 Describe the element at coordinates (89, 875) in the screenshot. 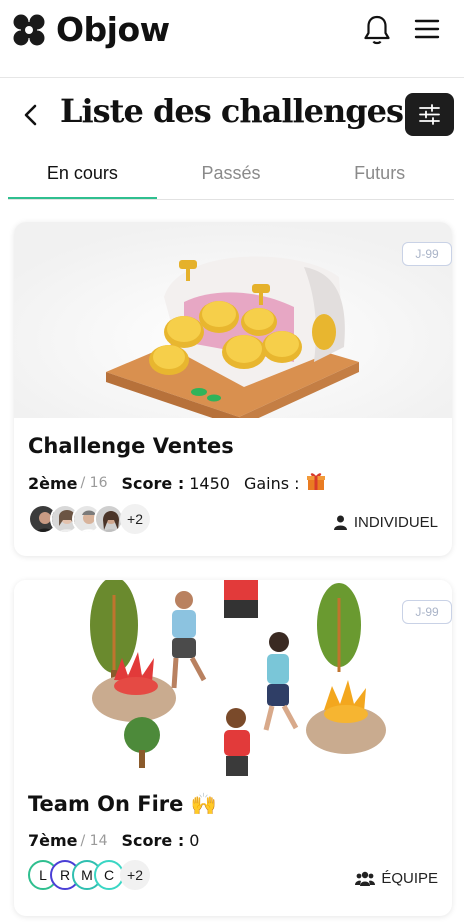

I see `teams-avatars: L R M C +2` at that location.